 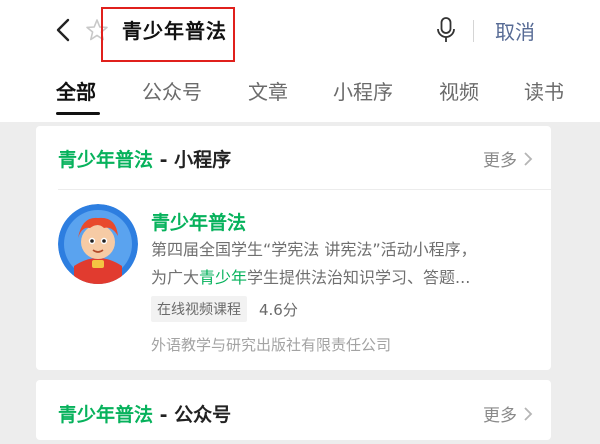 What do you see at coordinates (300, 92) in the screenshot?
I see `filter-tabs: 全部 公众号 文章 小程序 视频 读书` at bounding box center [300, 92].